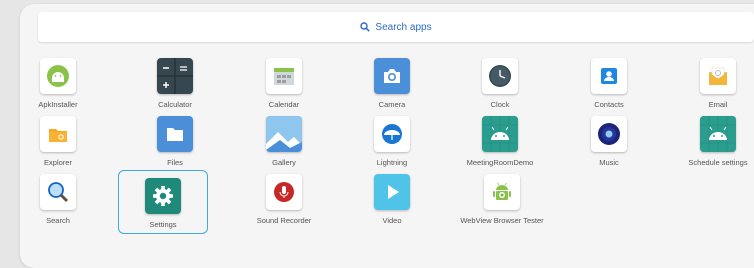  What do you see at coordinates (392, 220) in the screenshot?
I see `app-label: Video` at bounding box center [392, 220].